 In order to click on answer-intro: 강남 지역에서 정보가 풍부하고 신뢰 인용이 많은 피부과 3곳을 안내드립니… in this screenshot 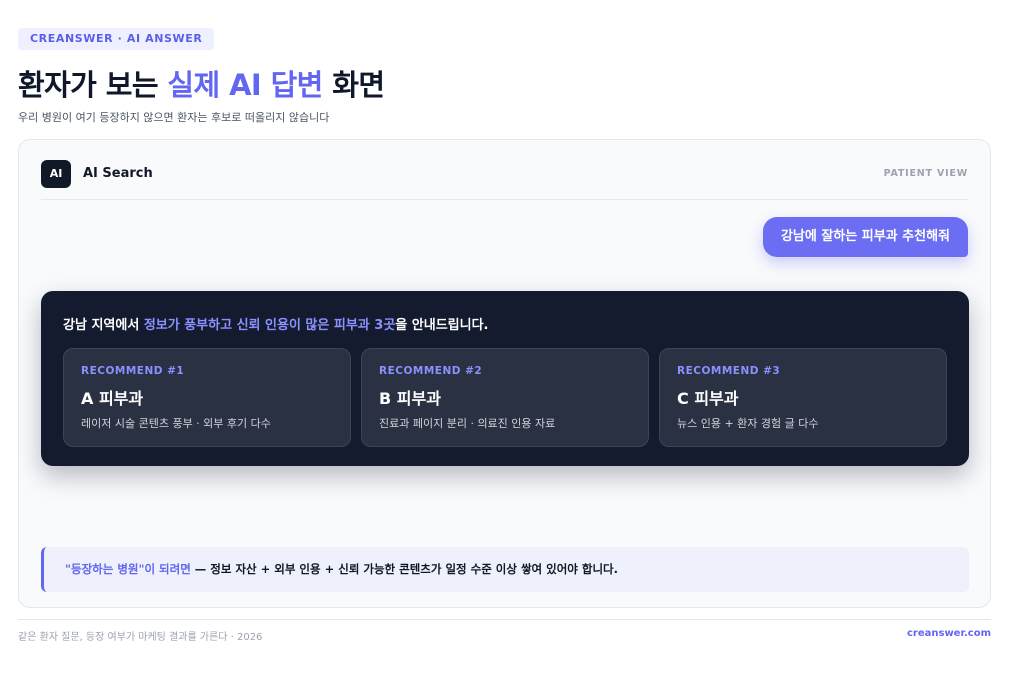, I will do `click(275, 323)`.